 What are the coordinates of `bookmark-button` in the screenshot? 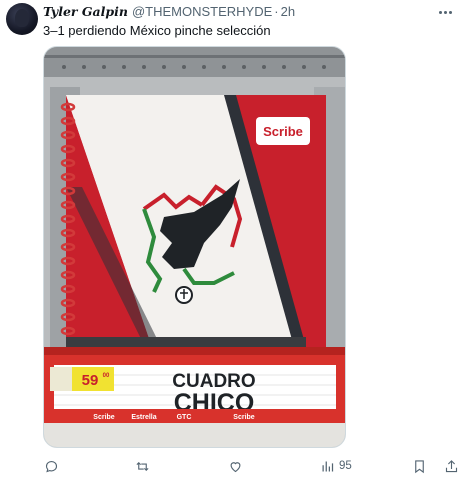 It's located at (419, 466).